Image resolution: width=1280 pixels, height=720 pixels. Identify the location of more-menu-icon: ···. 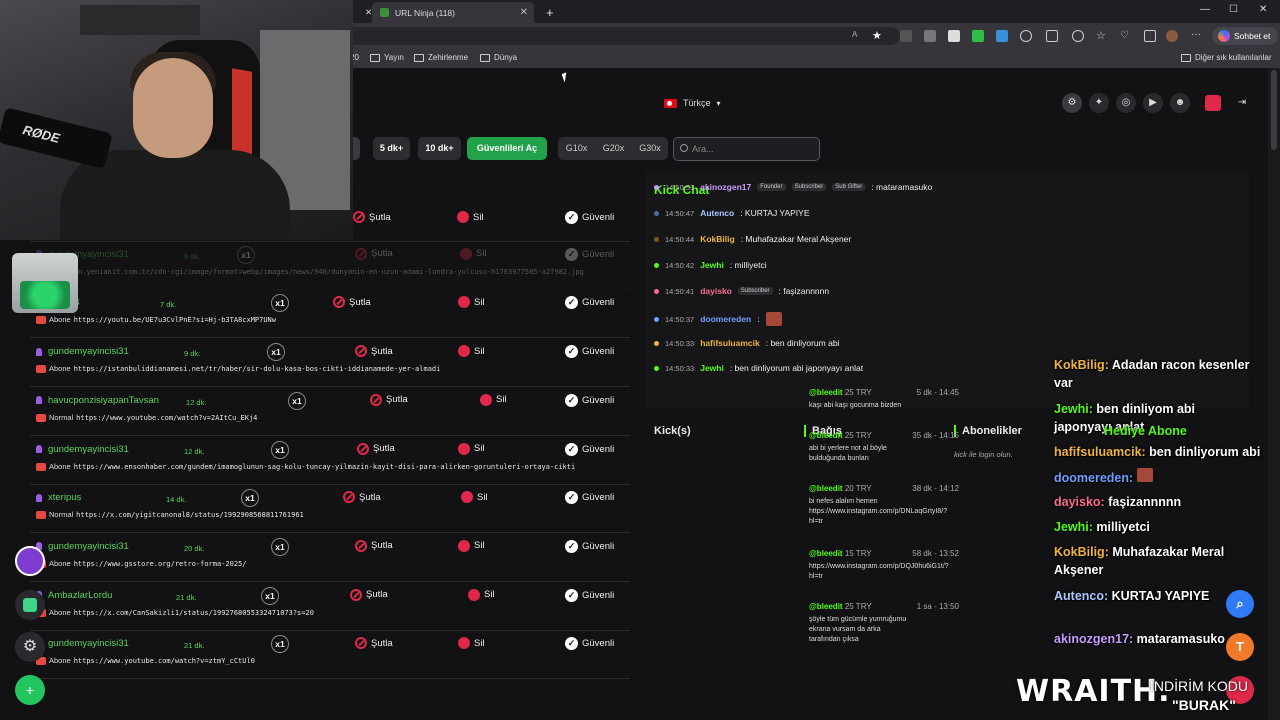
(1197, 36).